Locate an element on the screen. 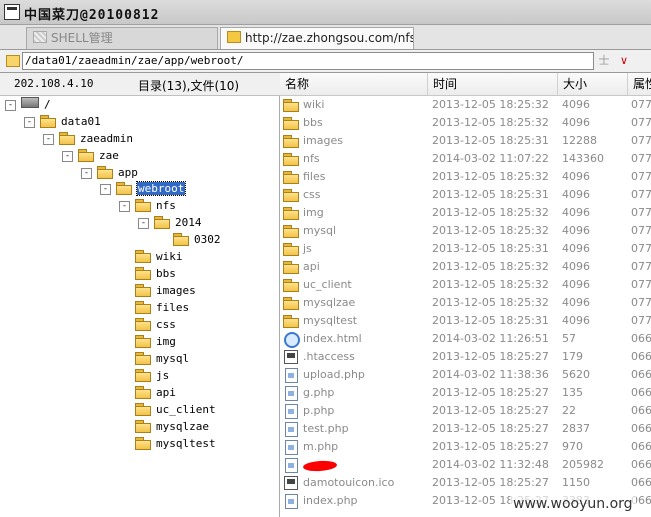 Image resolution: width=651 pixels, height=517 pixels. list-item: js 2013-12-05 18:25:31 4096 077 is located at coordinates (465, 249).